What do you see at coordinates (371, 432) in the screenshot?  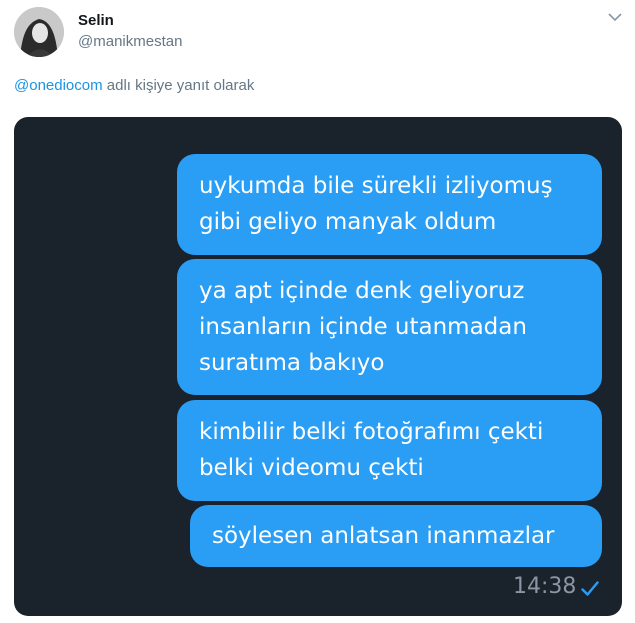 I see `message-line: kimbilir belki fotoğrafımı çekti` at bounding box center [371, 432].